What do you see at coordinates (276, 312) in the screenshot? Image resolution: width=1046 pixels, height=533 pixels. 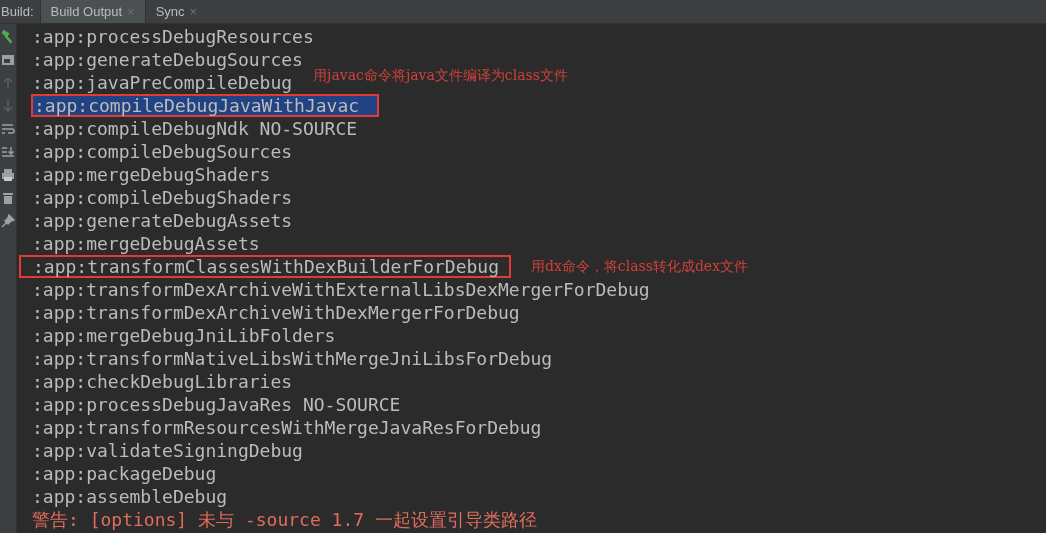 I see `log-line: :app:transformDexArchiveWithDexMergerForDebug` at bounding box center [276, 312].